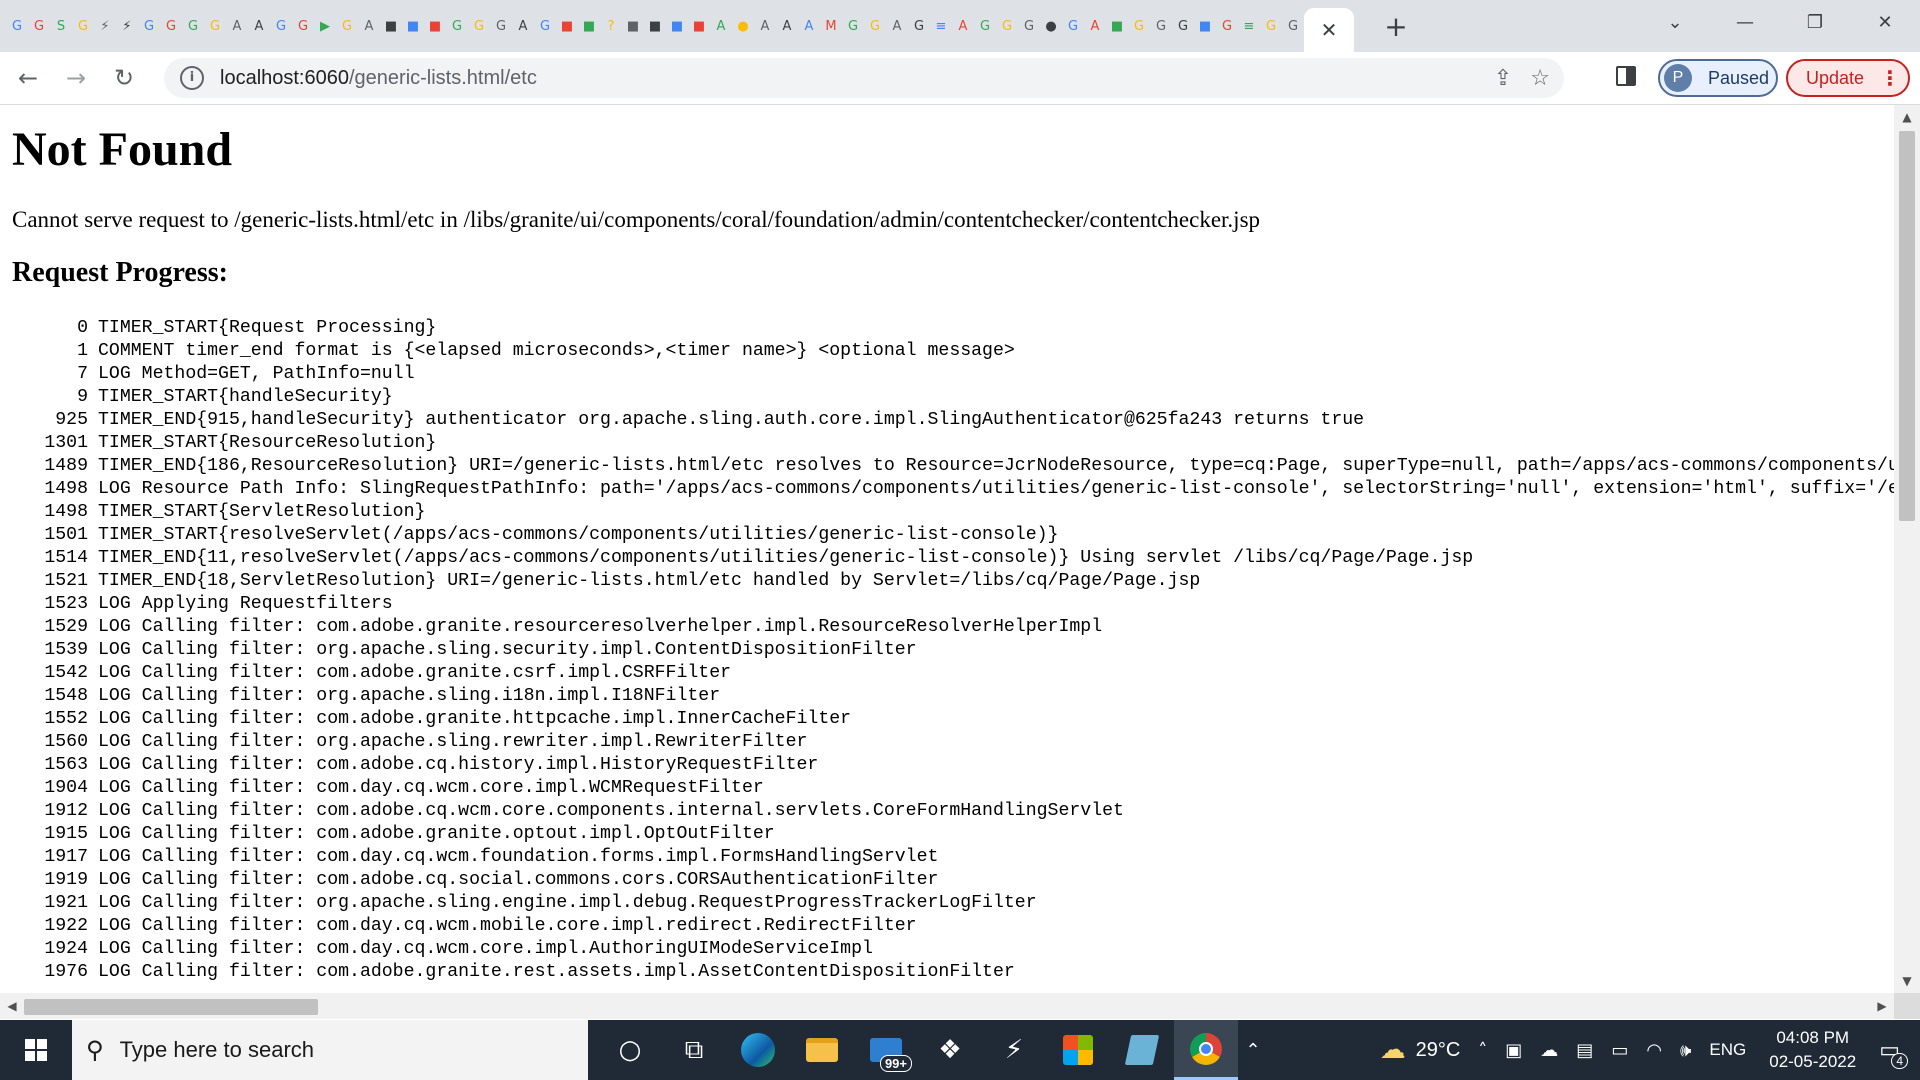  Describe the element at coordinates (76, 78) in the screenshot. I see `forward-button: →` at that location.